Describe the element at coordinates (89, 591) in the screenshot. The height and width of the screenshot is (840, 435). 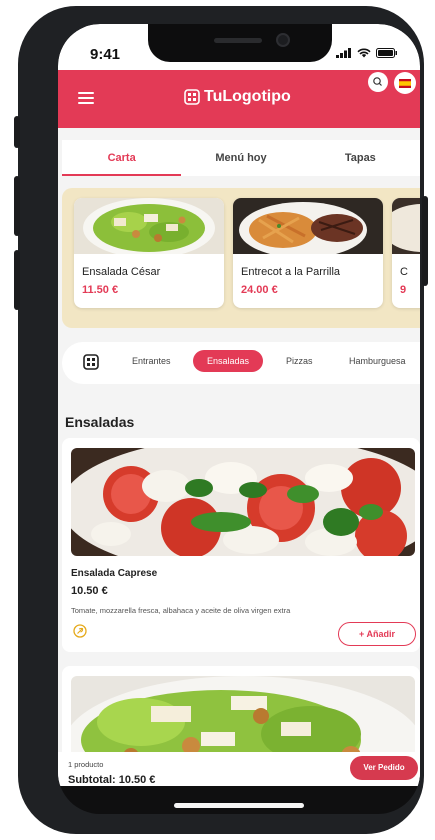
I see `item-price: 10.50 €` at that location.